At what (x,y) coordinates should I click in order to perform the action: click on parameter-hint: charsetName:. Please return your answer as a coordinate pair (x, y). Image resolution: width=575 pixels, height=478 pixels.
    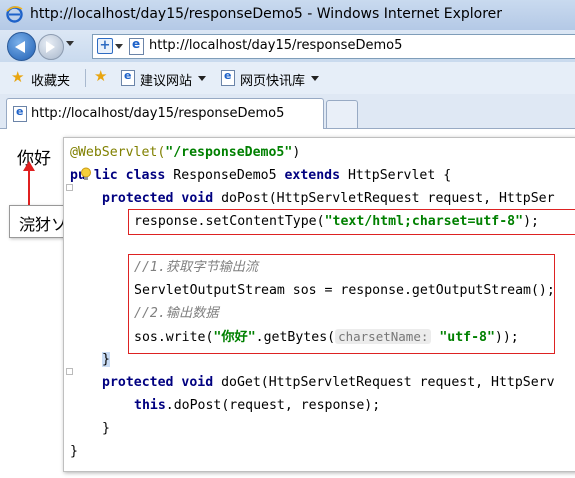
    Looking at the image, I should click on (383, 336).